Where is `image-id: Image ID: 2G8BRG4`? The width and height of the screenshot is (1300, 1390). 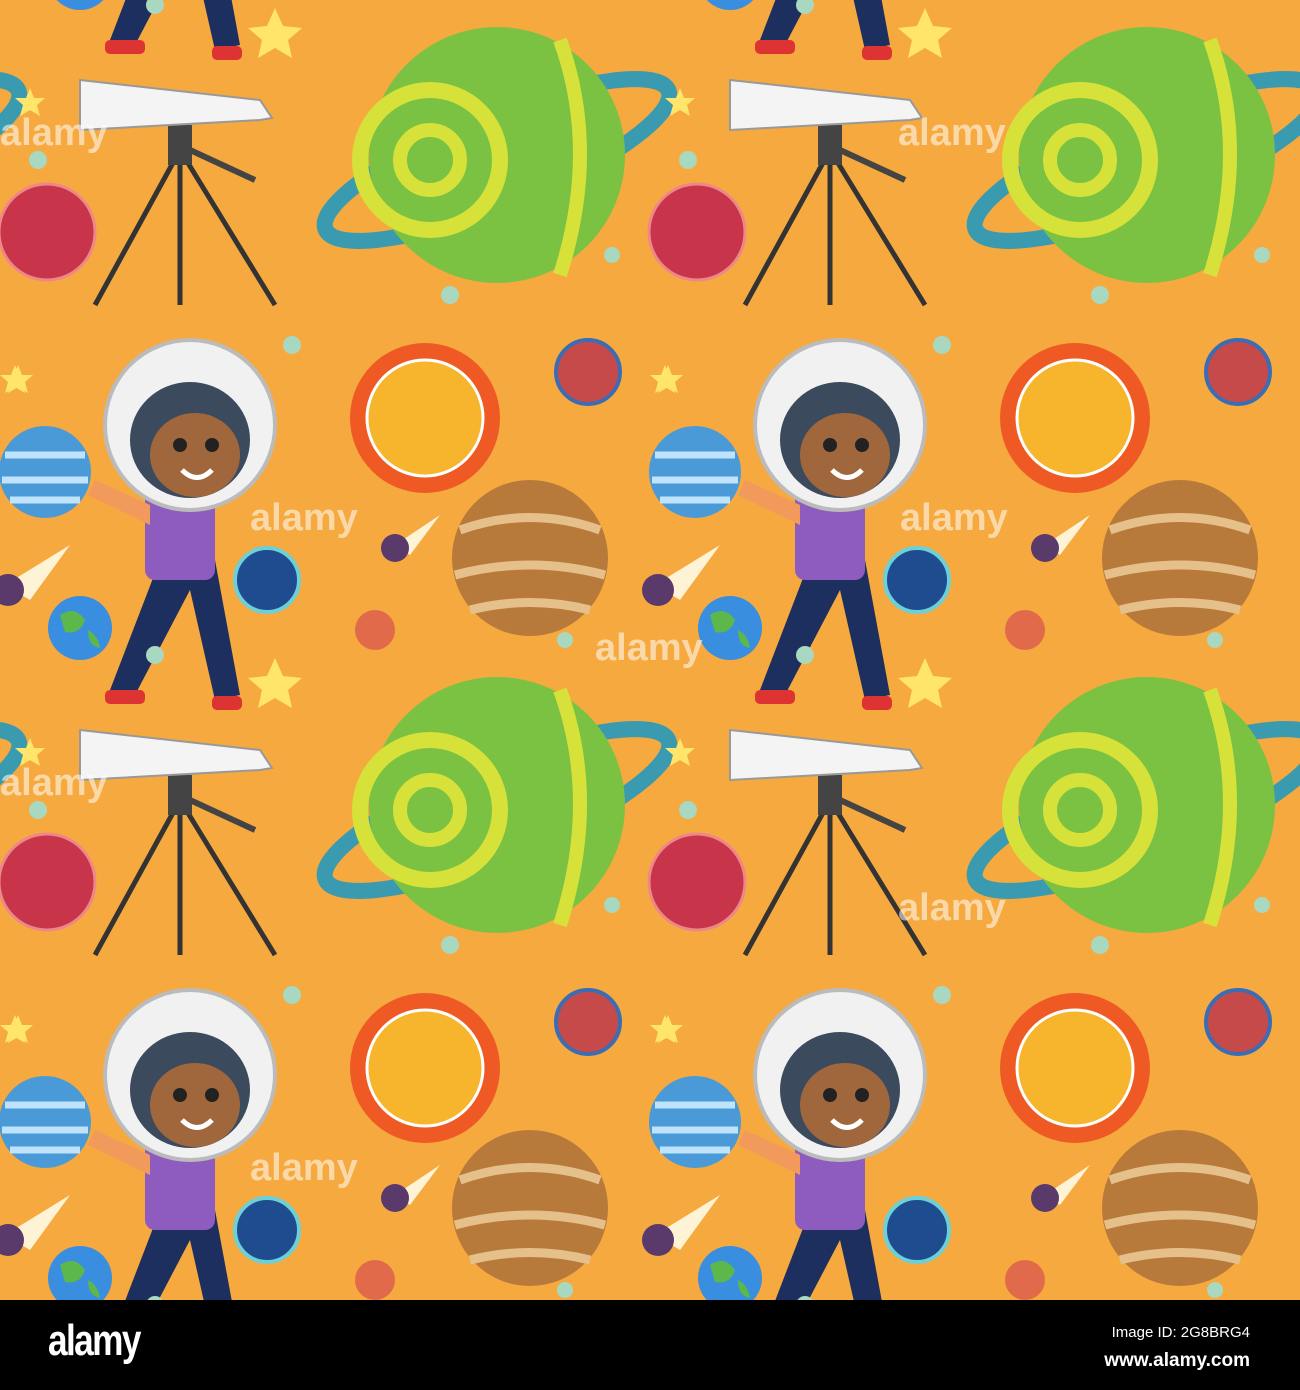 image-id: Image ID: 2G8BRG4 is located at coordinates (1180, 1332).